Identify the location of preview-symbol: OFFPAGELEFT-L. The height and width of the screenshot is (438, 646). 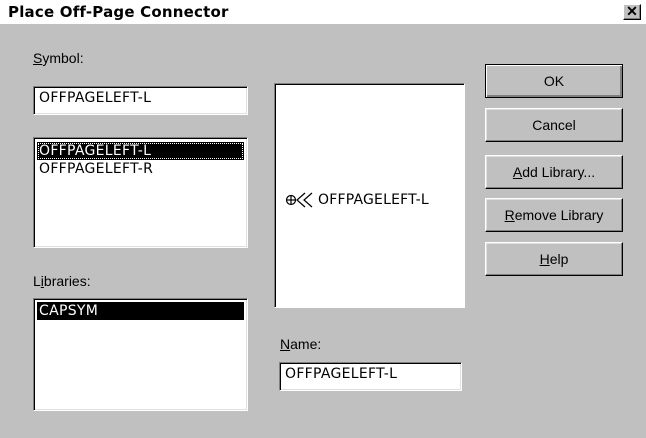
(357, 200).